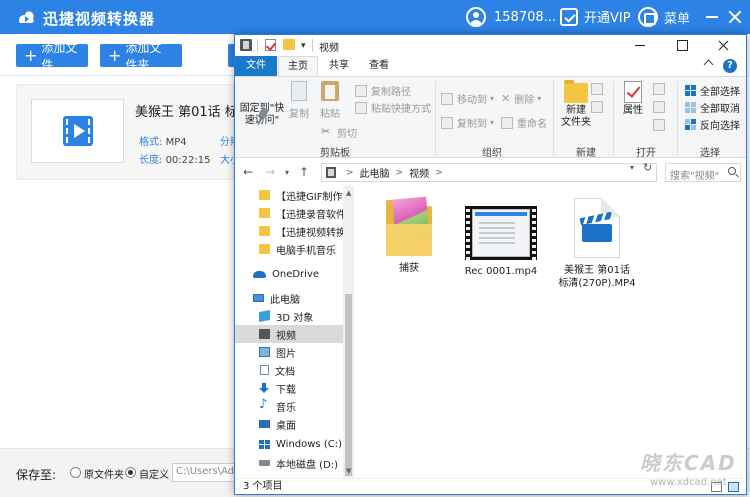 This screenshot has height=497, width=750. I want to click on up-arrow-icon: ↑, so click(304, 172).